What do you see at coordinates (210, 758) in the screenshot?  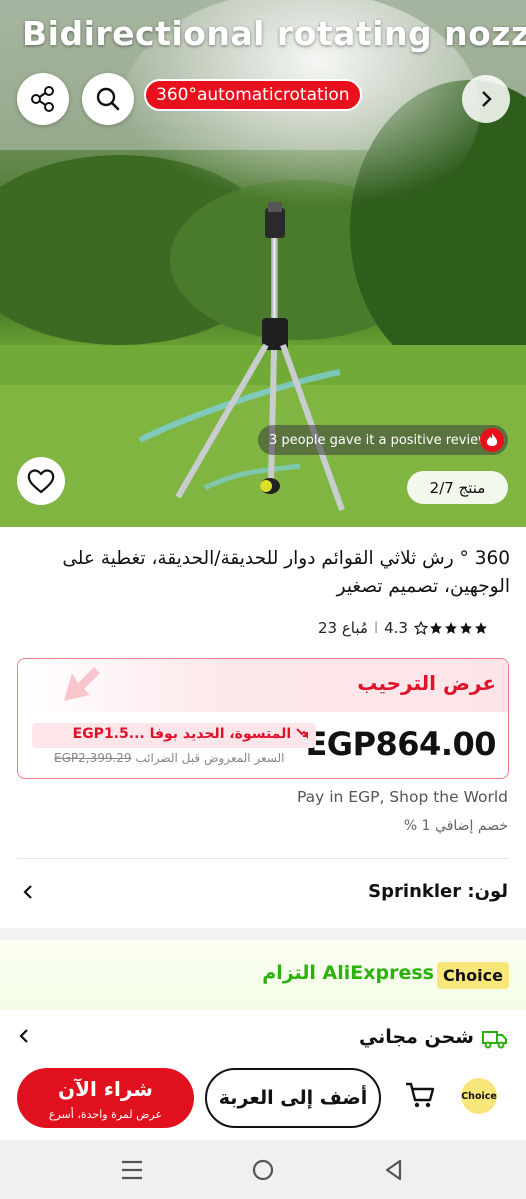 I see `old-price-note: السعر المعروض قبل الضرائب` at bounding box center [210, 758].